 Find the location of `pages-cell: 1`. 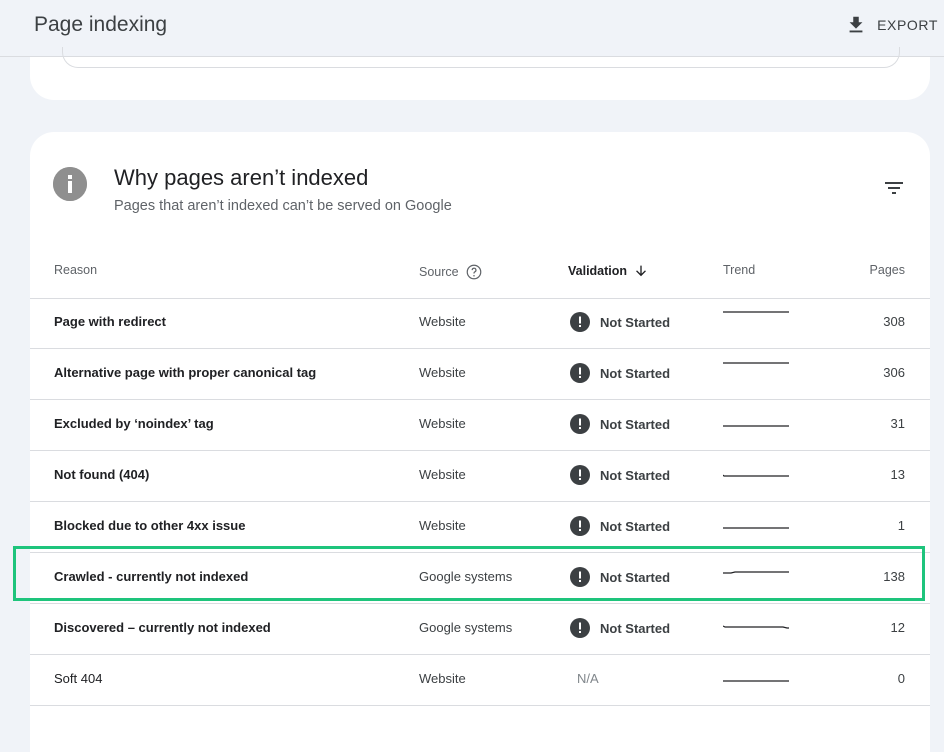

pages-cell: 1 is located at coordinates (901, 525).